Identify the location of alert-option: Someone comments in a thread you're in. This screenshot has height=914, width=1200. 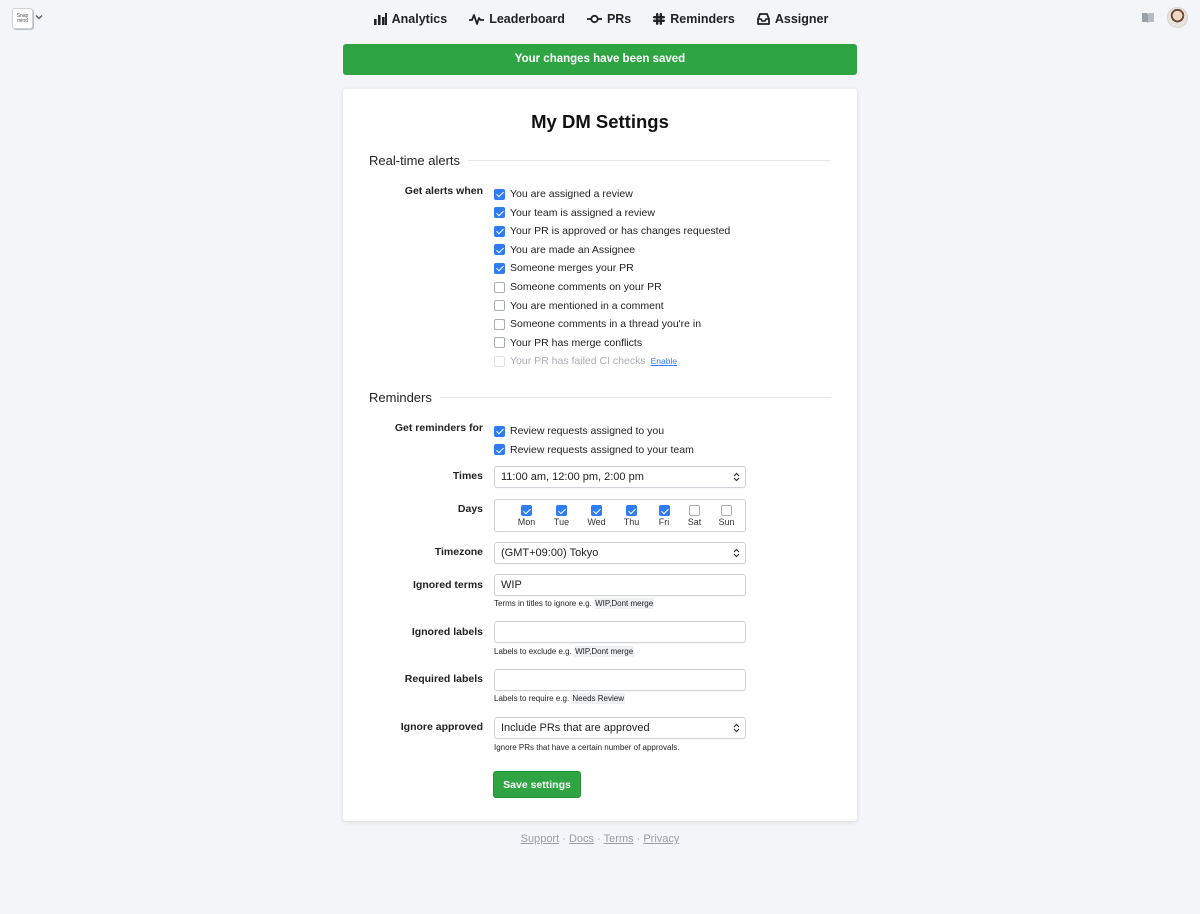
(597, 324).